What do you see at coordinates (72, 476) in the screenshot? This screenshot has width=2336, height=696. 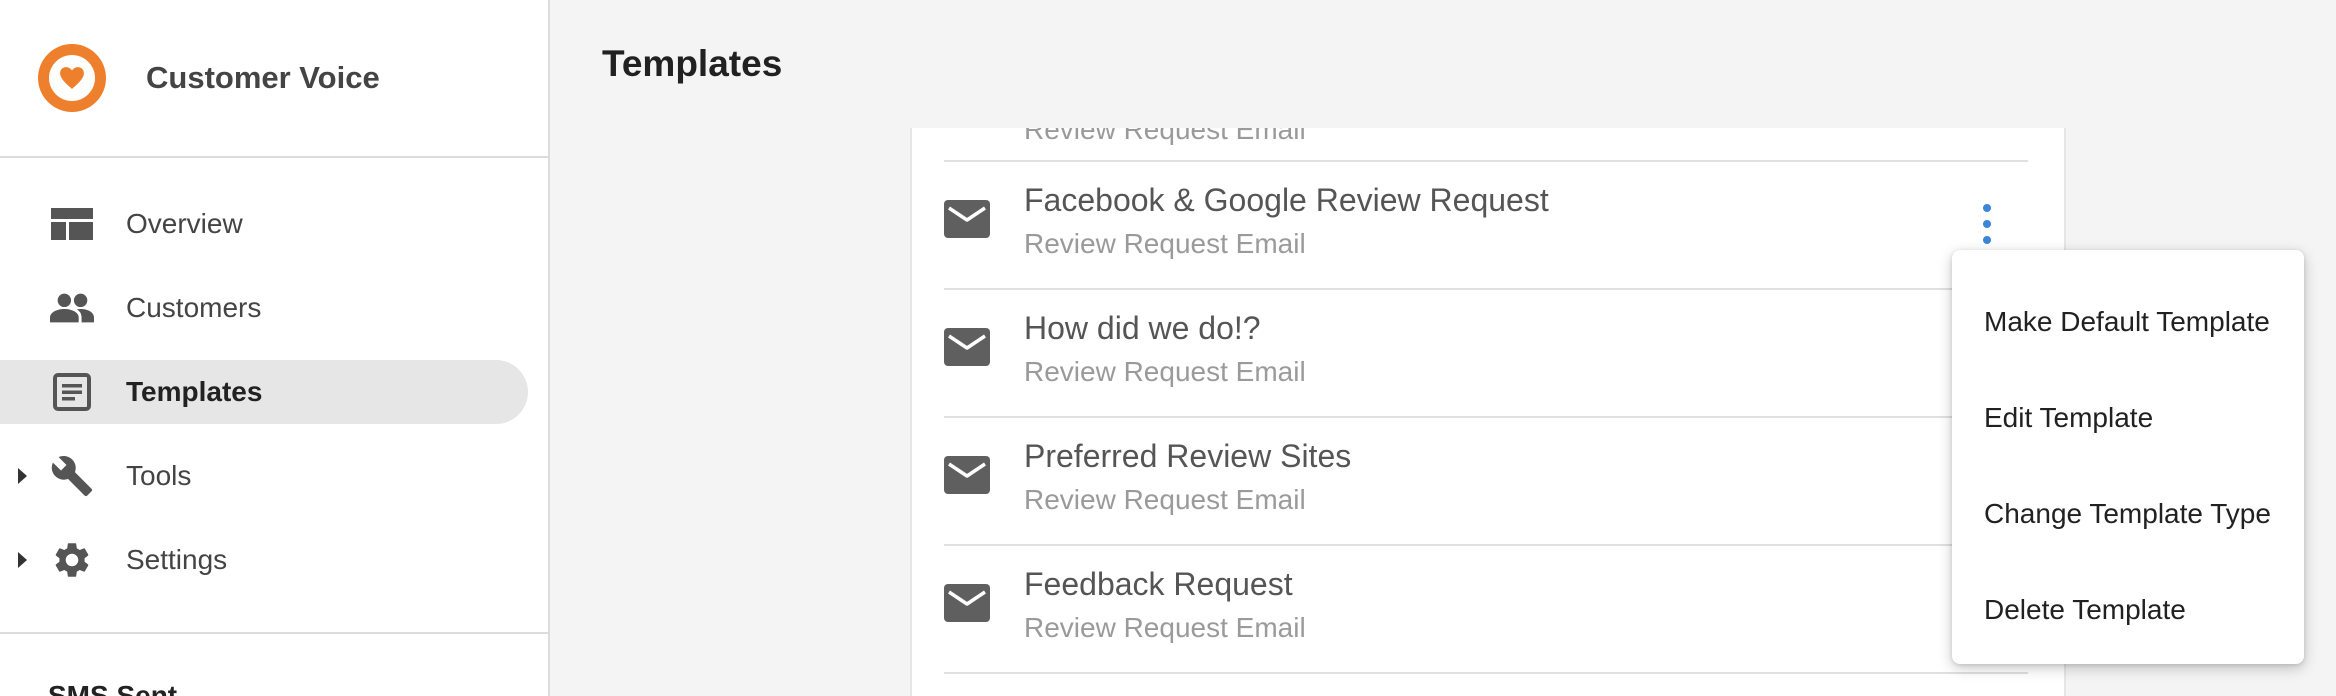 I see `wrench-icon` at bounding box center [72, 476].